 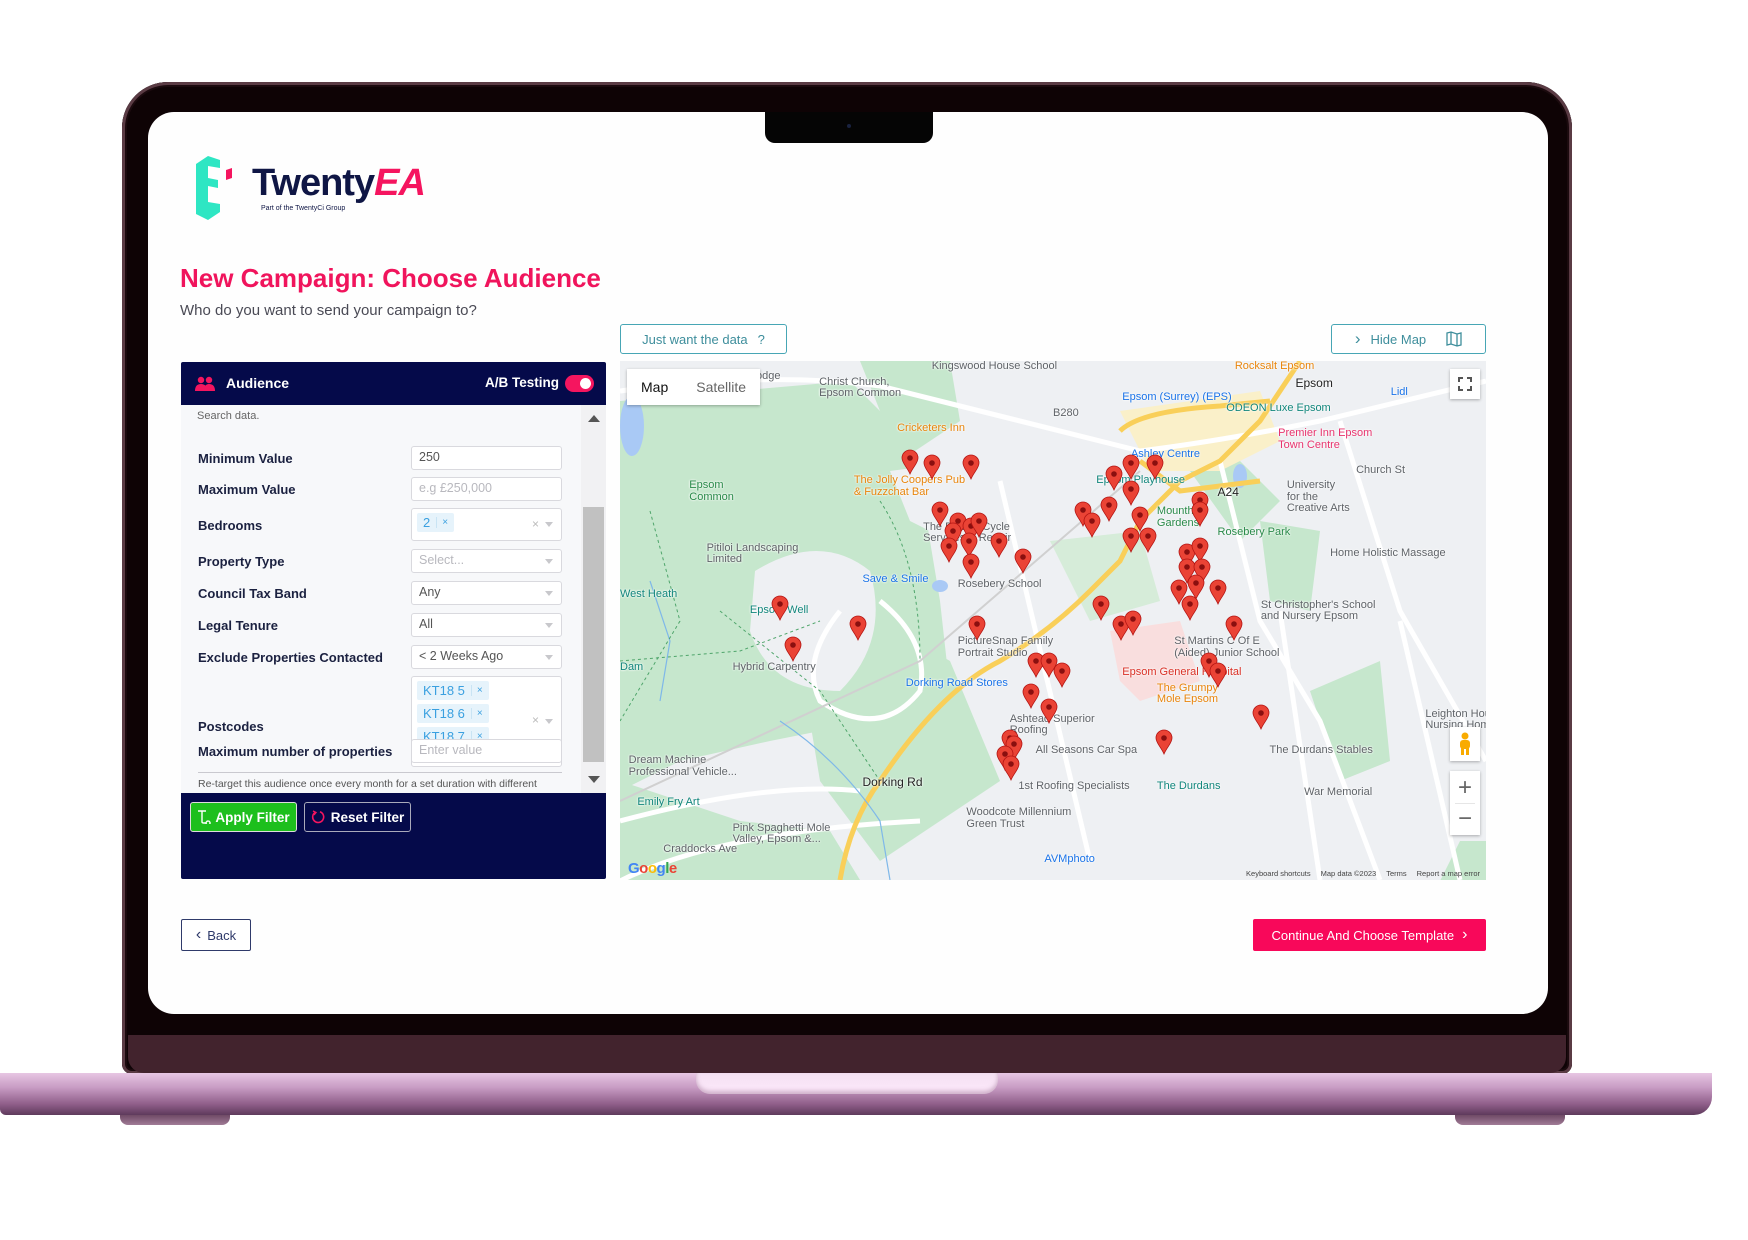 What do you see at coordinates (486, 593) in the screenshot?
I see `council-tax-select: Any` at bounding box center [486, 593].